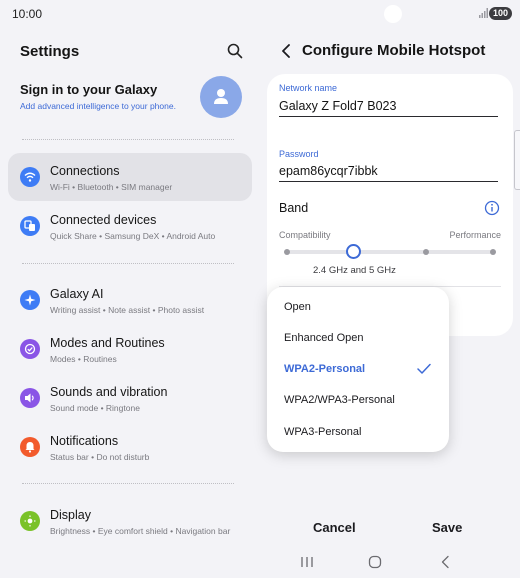 This screenshot has width=520, height=578. Describe the element at coordinates (107, 343) in the screenshot. I see `menu-label: Modes and Routines` at that location.